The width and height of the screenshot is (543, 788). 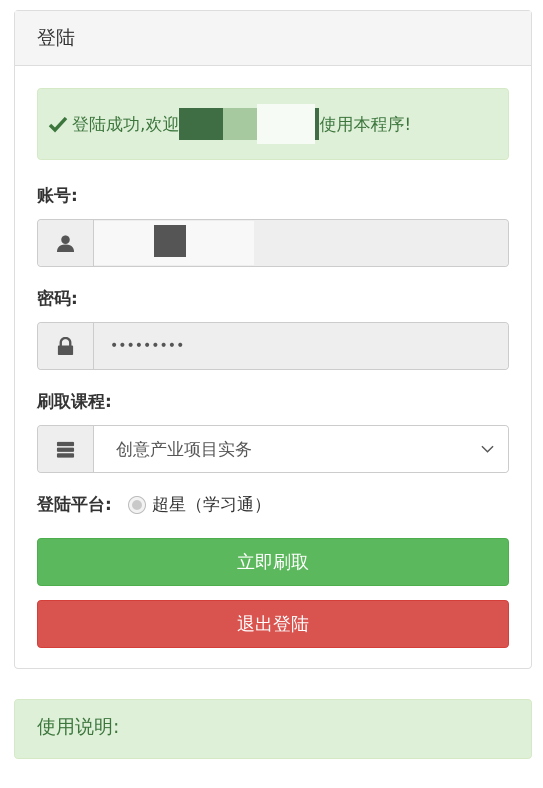 I want to click on platform-radio: 超星（学习通）, so click(x=199, y=504).